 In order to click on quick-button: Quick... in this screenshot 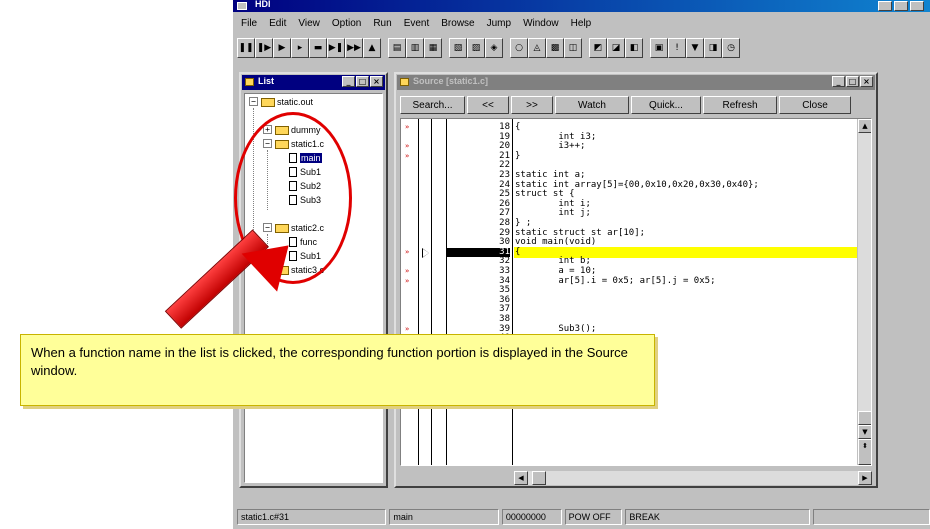, I will do `click(666, 105)`.